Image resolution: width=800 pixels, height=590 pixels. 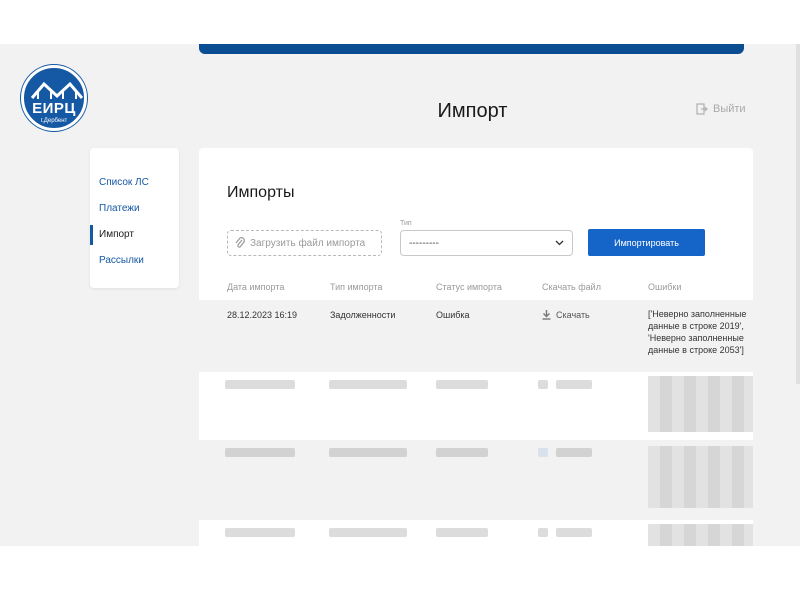 I want to click on imports-title: Импорты, so click(x=261, y=192).